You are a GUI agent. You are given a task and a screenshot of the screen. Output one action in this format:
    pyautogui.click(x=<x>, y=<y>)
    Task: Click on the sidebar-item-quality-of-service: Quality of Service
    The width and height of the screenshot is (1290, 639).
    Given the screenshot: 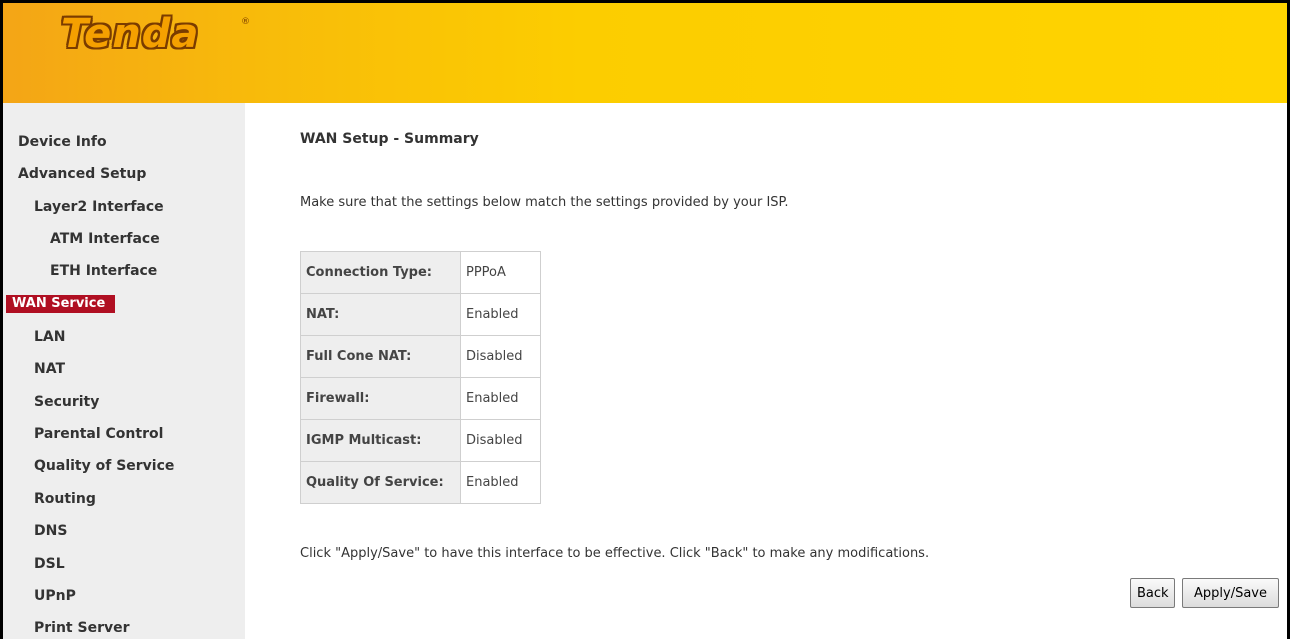 What is the action you would take?
    pyautogui.click(x=104, y=466)
    